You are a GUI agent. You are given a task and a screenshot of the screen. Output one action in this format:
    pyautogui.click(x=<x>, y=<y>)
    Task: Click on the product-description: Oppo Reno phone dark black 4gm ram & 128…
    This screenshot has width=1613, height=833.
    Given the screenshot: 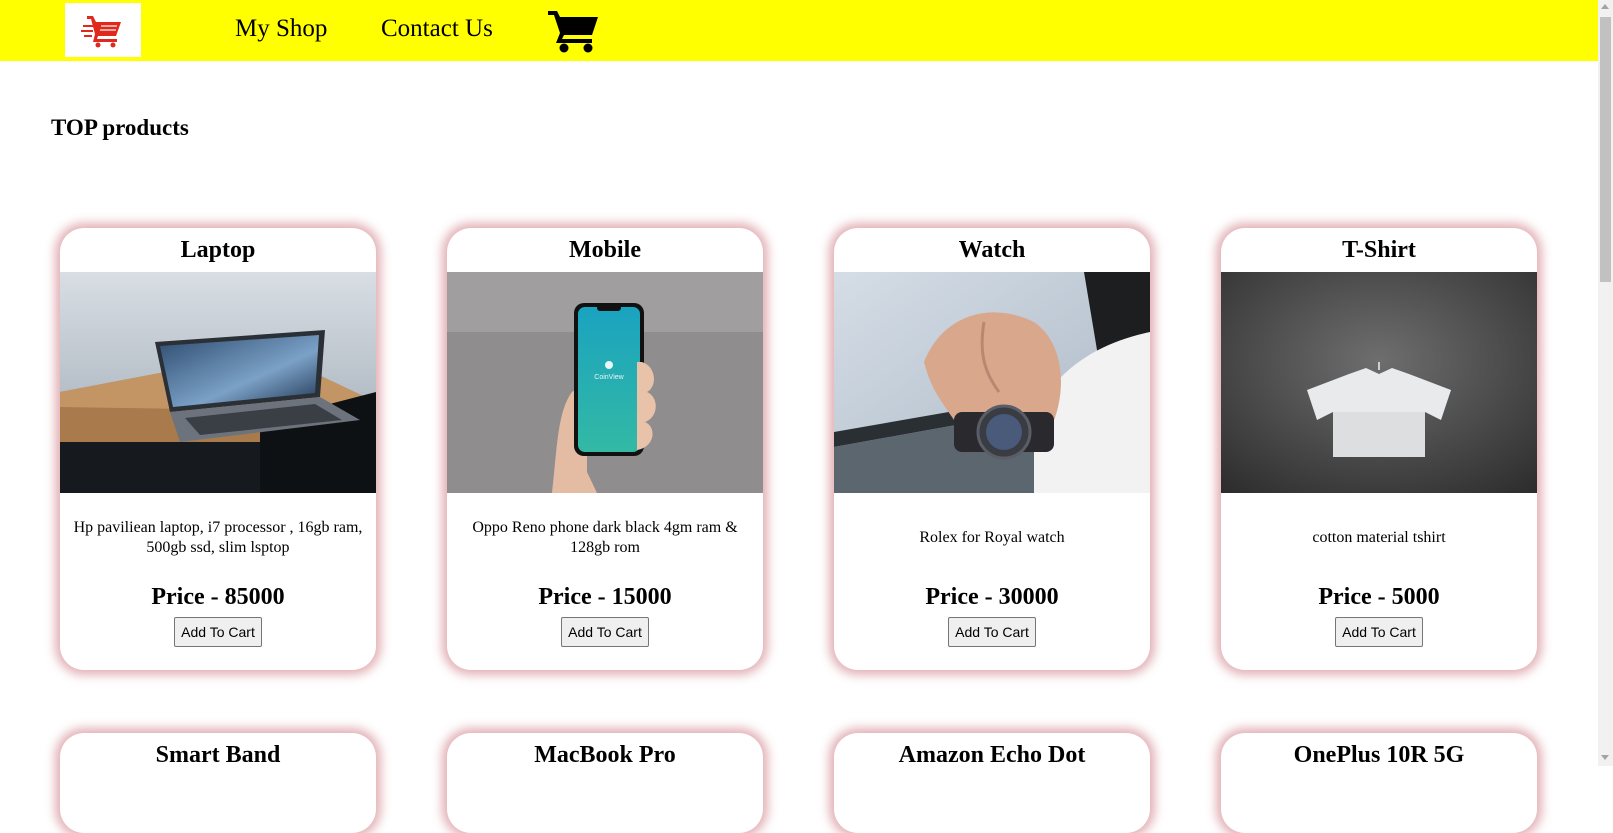 What is the action you would take?
    pyautogui.click(x=605, y=537)
    